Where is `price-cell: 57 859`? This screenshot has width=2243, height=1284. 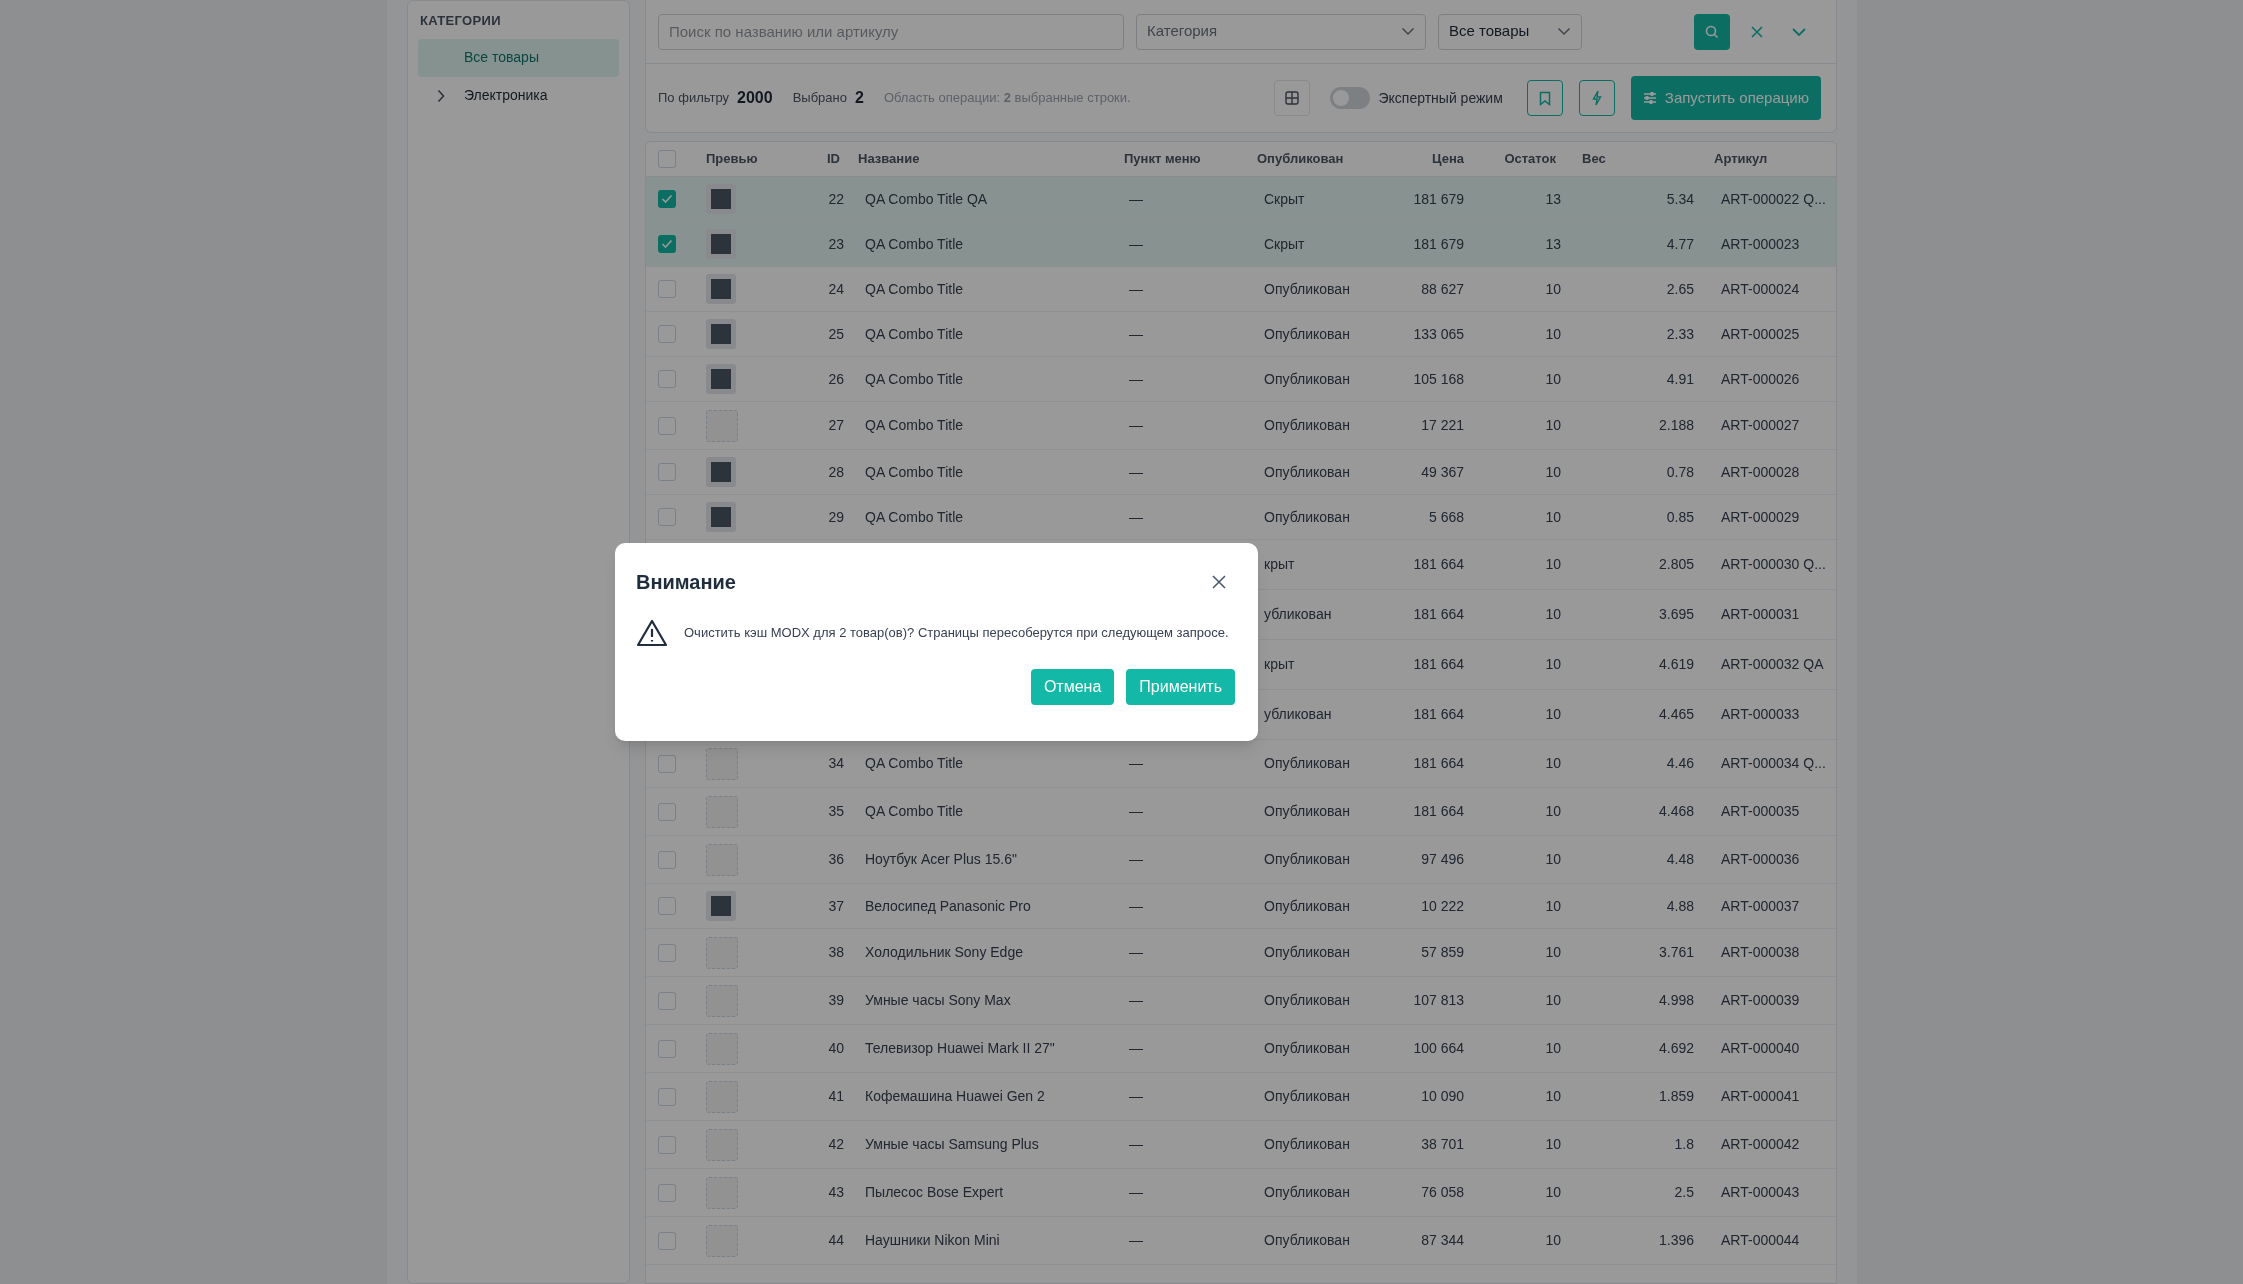 price-cell: 57 859 is located at coordinates (1442, 952).